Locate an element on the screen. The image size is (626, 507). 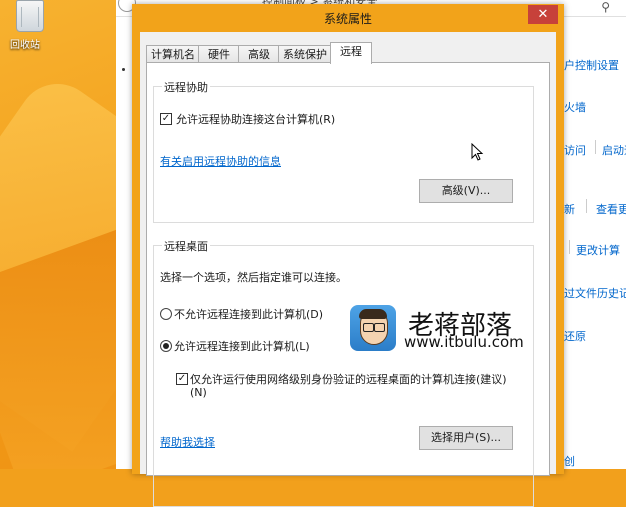
allow-remote-label: 允许远程连接到此计算机(L) is located at coordinates (242, 346).